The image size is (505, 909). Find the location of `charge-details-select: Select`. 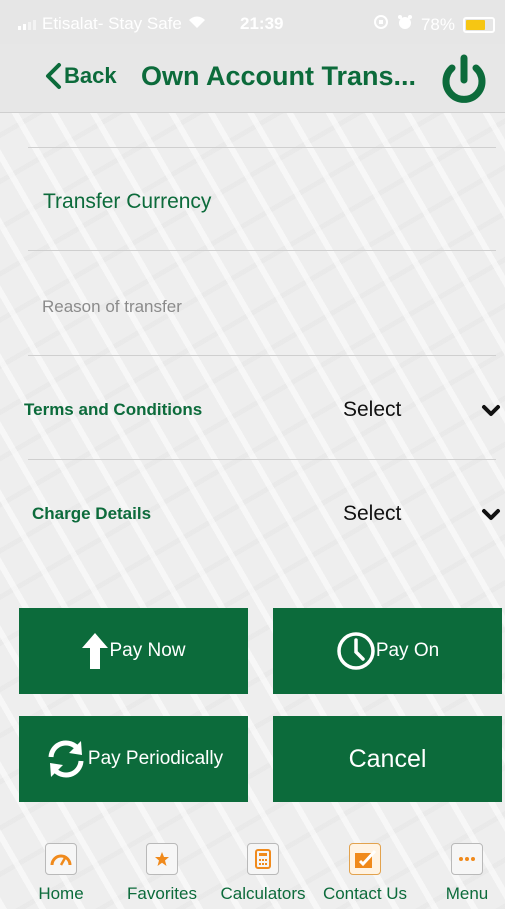

charge-details-select: Select is located at coordinates (372, 514).